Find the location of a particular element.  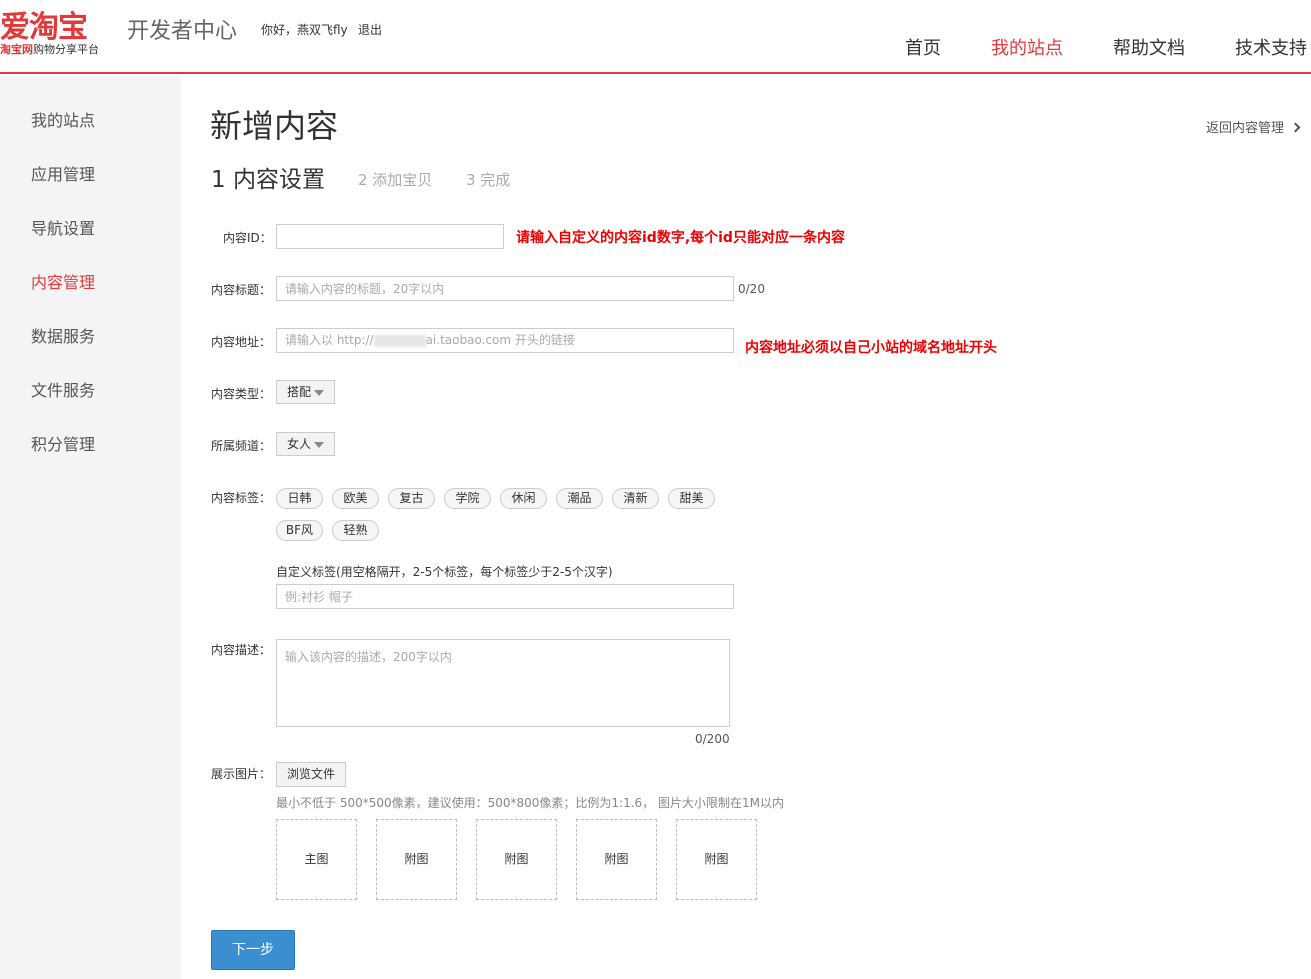

tag-chip: 潮品 is located at coordinates (579, 498).